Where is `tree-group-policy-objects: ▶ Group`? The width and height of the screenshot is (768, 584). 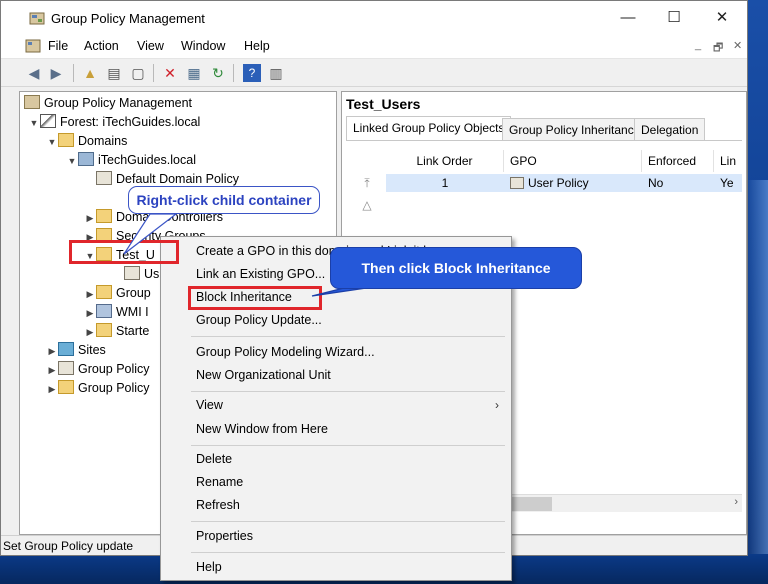 tree-group-policy-objects: ▶ Group is located at coordinates (117, 293).